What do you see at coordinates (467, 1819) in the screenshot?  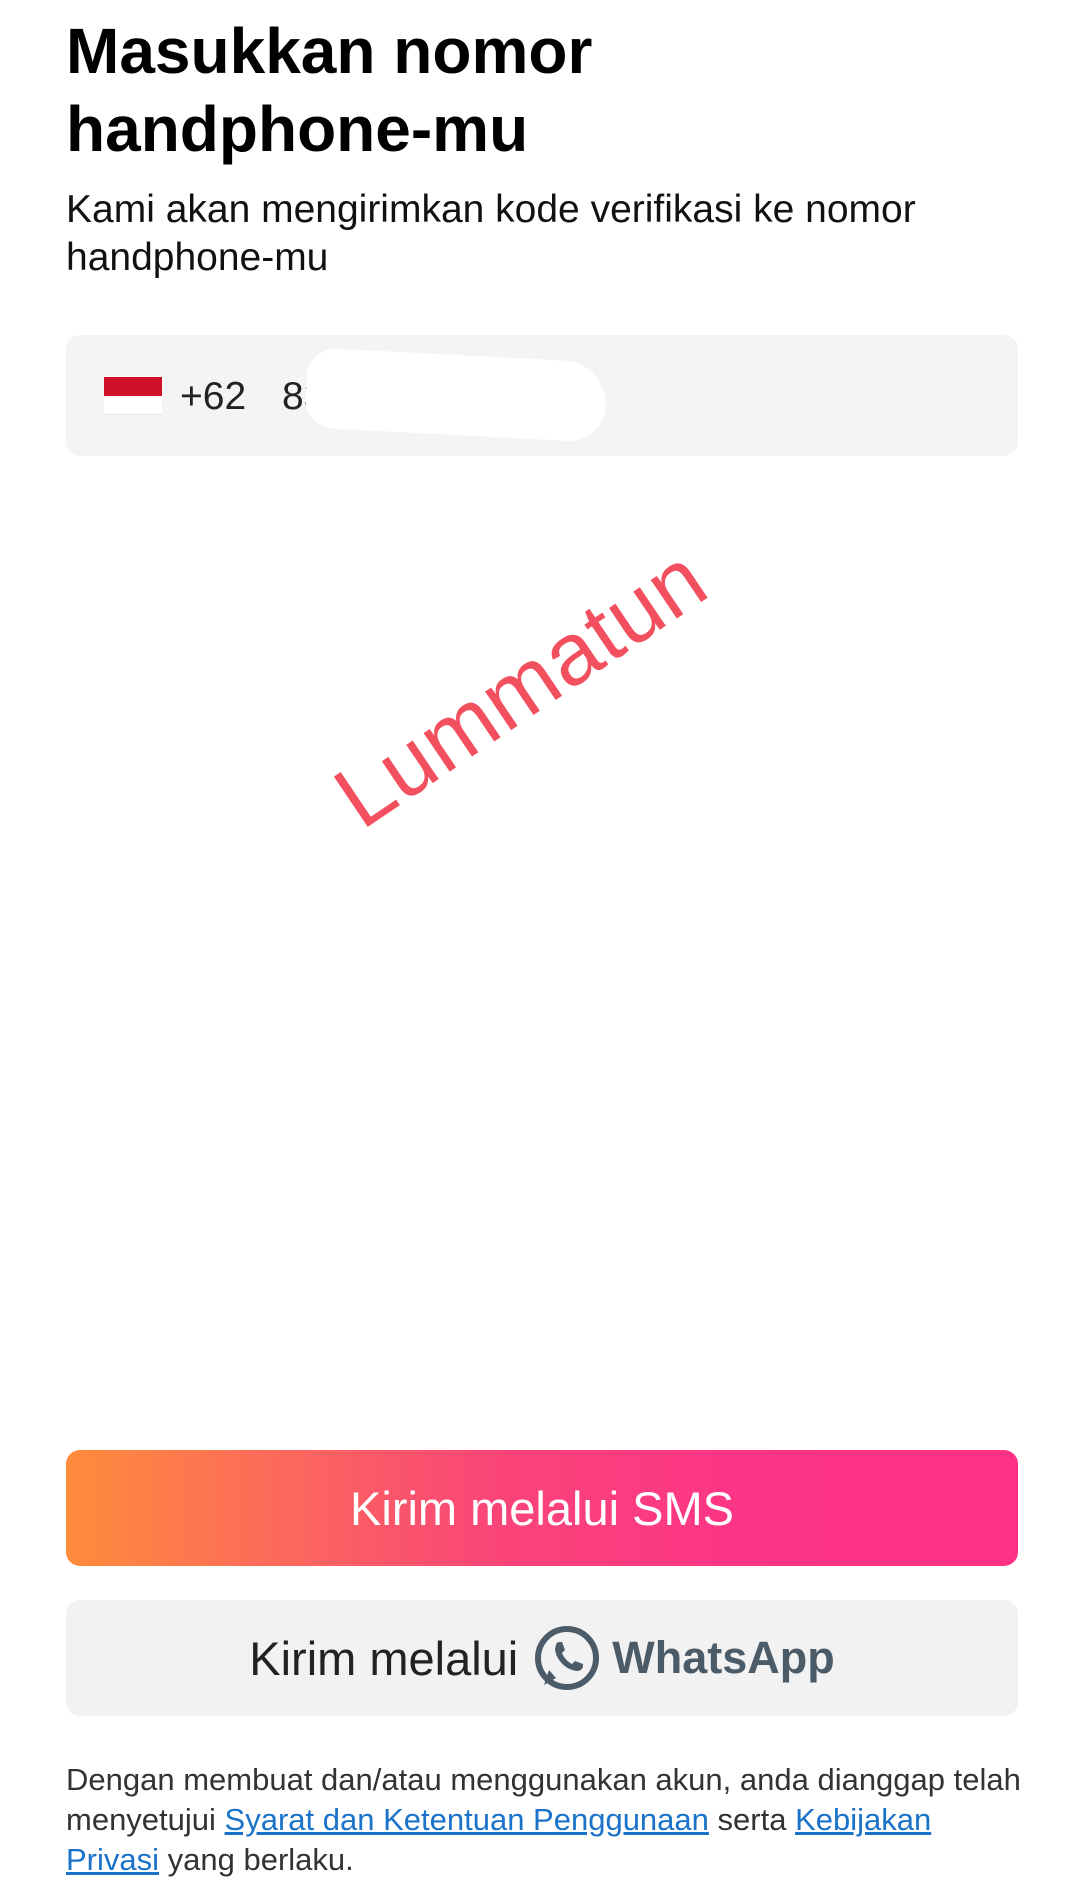 I see `terms-of-use-link: Syarat dan Ketentuan Penggunaan` at bounding box center [467, 1819].